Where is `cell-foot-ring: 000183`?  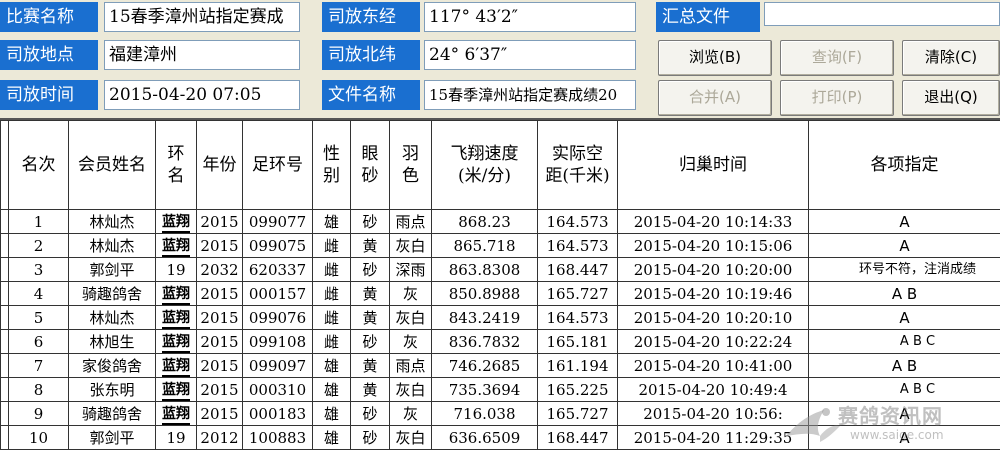
cell-foot-ring: 000183 is located at coordinates (278, 414).